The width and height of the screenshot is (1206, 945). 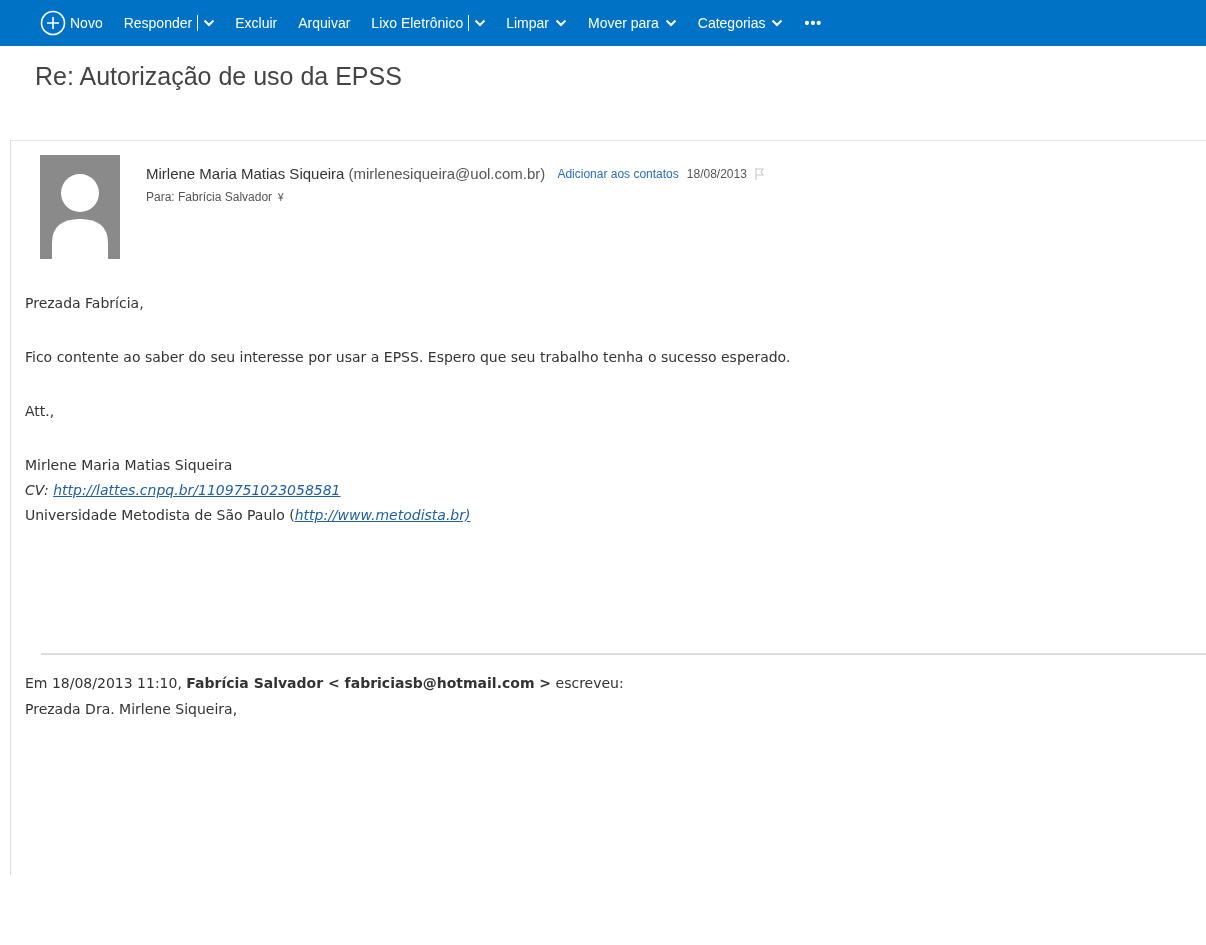 What do you see at coordinates (53, 23) in the screenshot?
I see `plus-circle-icon` at bounding box center [53, 23].